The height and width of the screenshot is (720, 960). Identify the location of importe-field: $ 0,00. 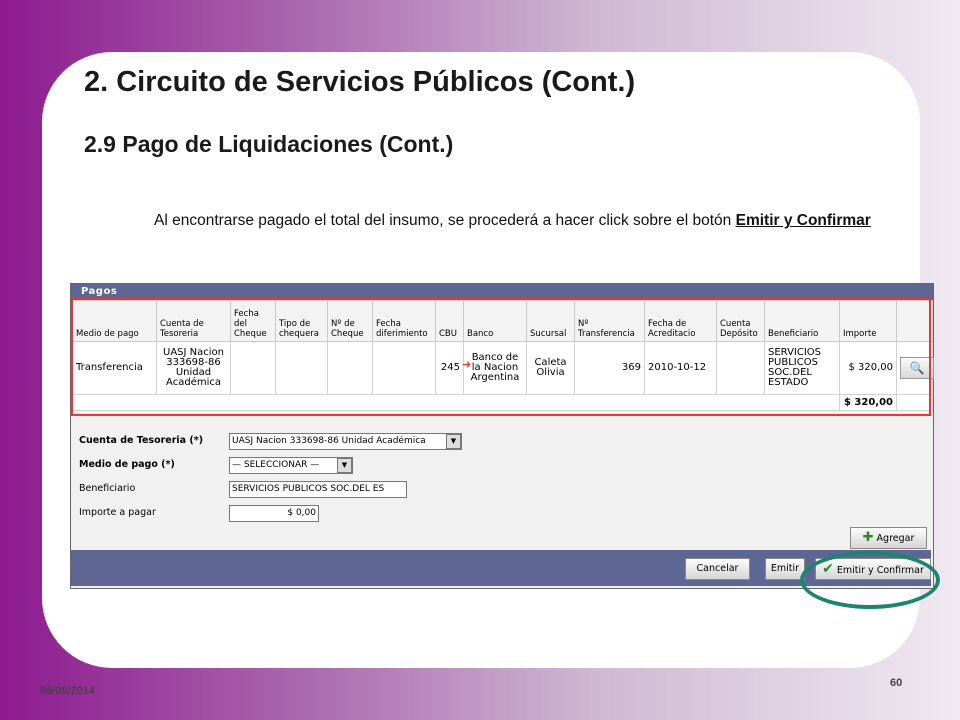
(274, 513).